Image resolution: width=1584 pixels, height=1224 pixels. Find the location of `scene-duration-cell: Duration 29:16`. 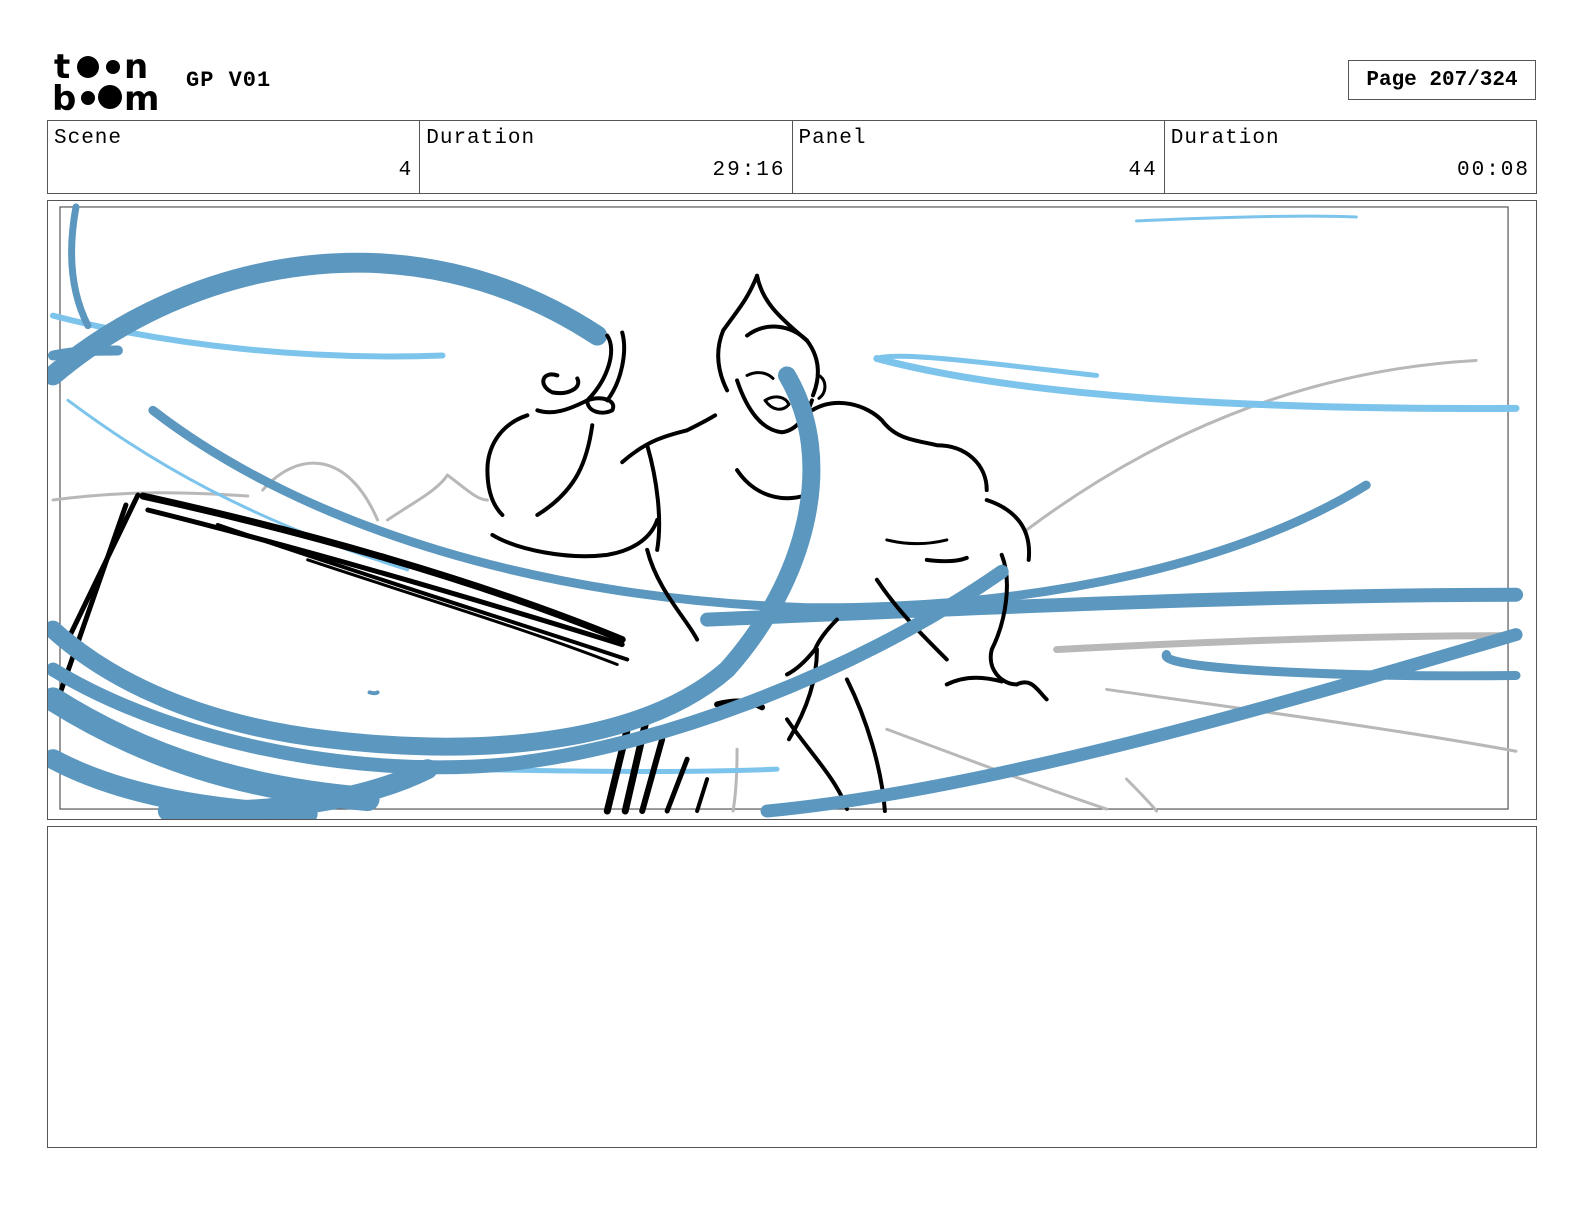

scene-duration-cell: Duration 29:16 is located at coordinates (606, 157).